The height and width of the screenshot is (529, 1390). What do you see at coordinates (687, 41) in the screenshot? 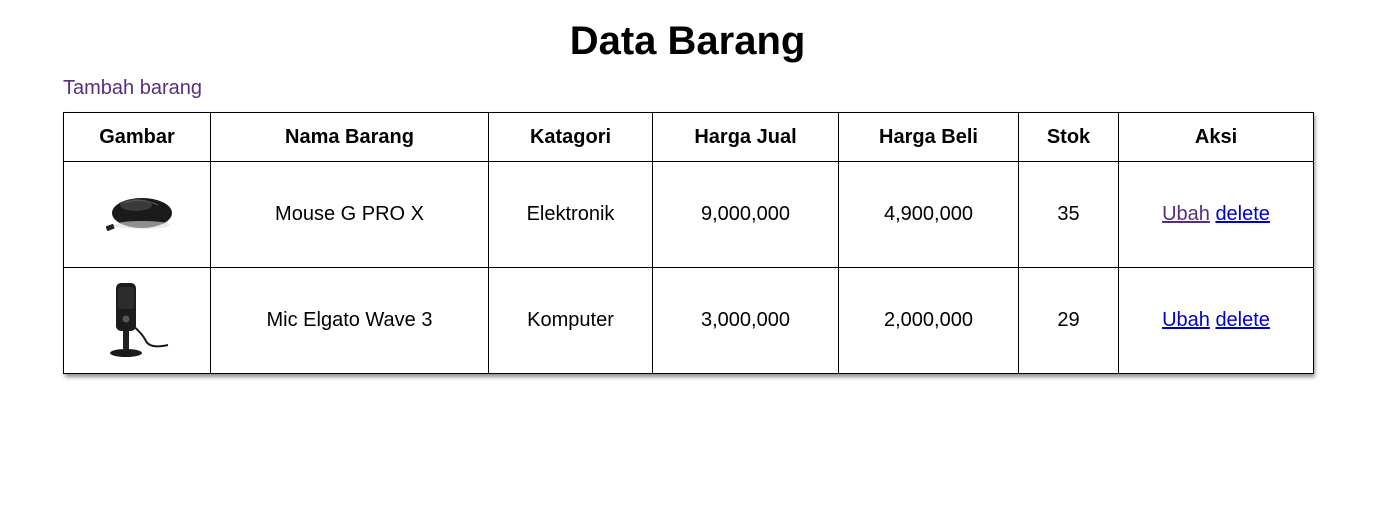
I see `page-title: Data Barang` at bounding box center [687, 41].